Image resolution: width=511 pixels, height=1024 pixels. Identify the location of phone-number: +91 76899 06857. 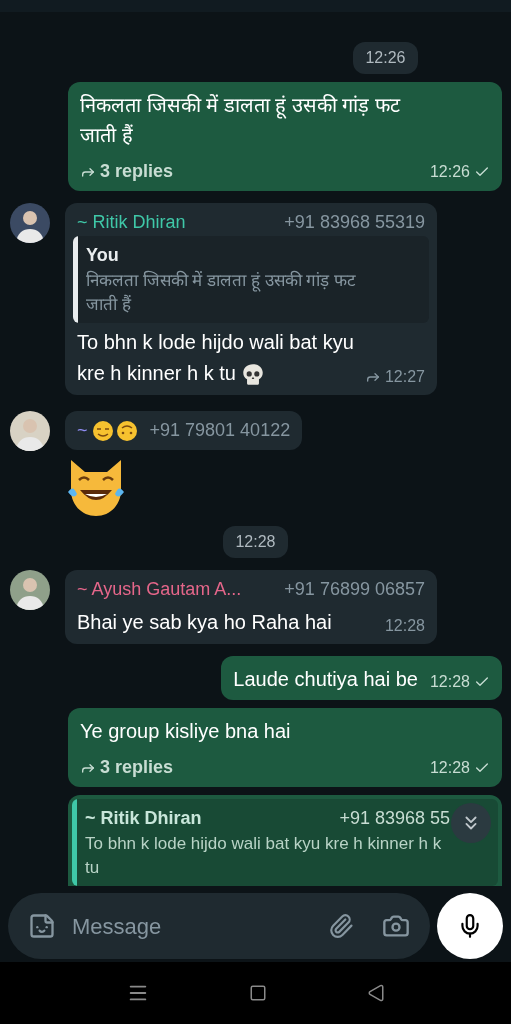
(354, 589).